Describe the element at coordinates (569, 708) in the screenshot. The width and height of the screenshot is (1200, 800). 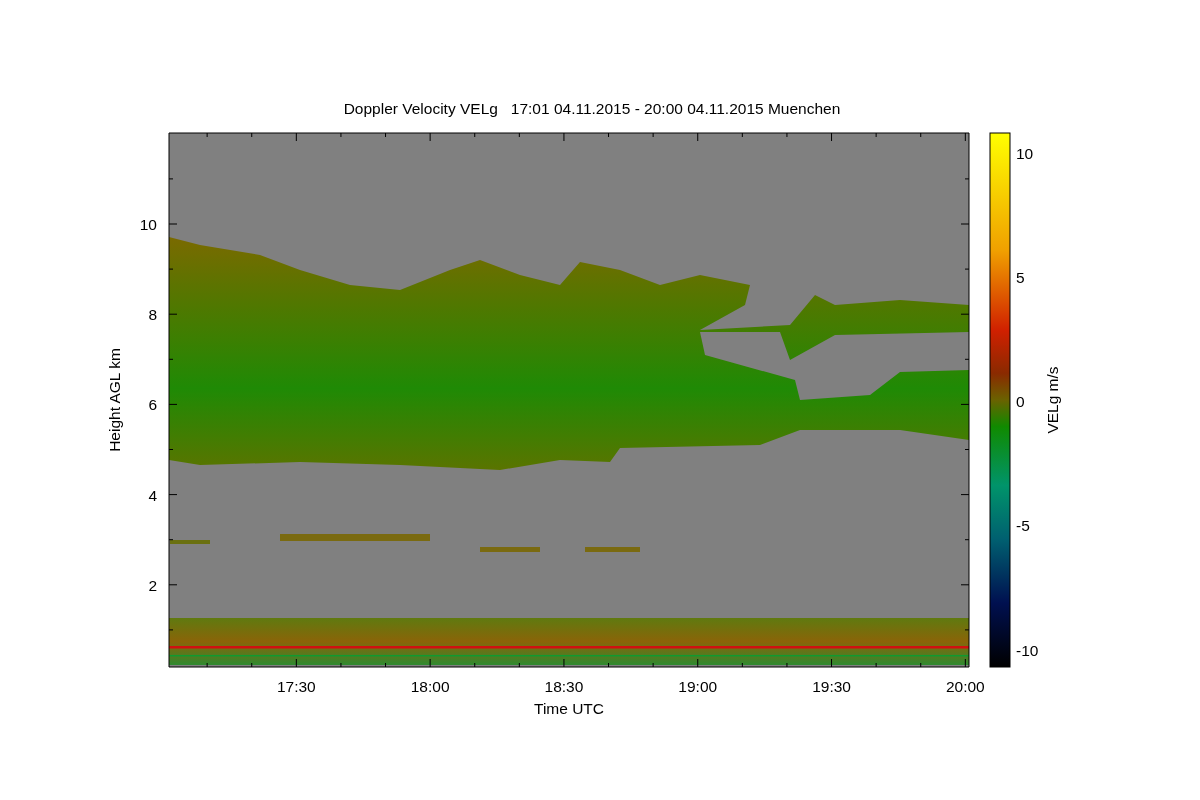
I see `x-axis-label: Time UTC` at that location.